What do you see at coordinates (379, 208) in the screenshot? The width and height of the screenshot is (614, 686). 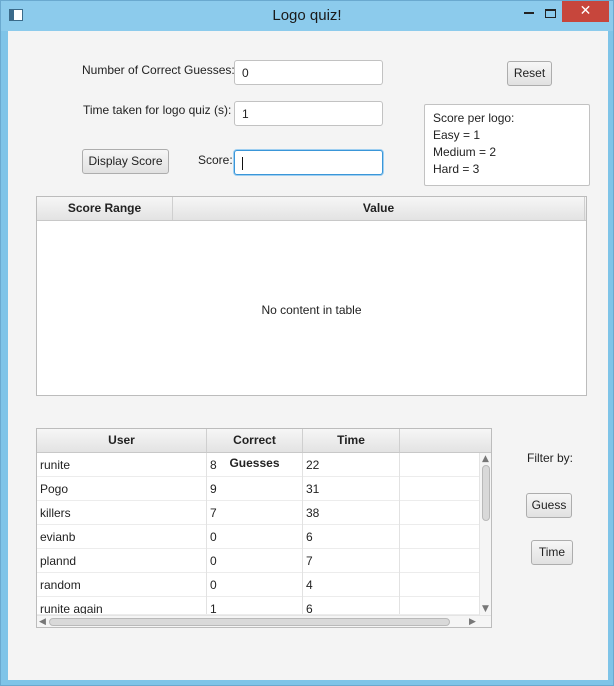 I see `column-header-value: Value` at bounding box center [379, 208].